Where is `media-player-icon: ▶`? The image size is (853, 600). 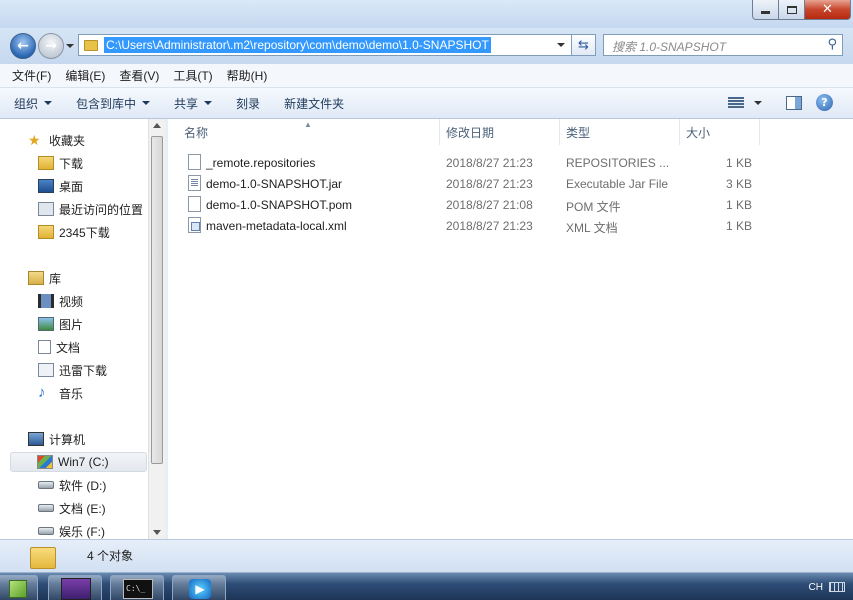 media-player-icon: ▶ is located at coordinates (200, 589).